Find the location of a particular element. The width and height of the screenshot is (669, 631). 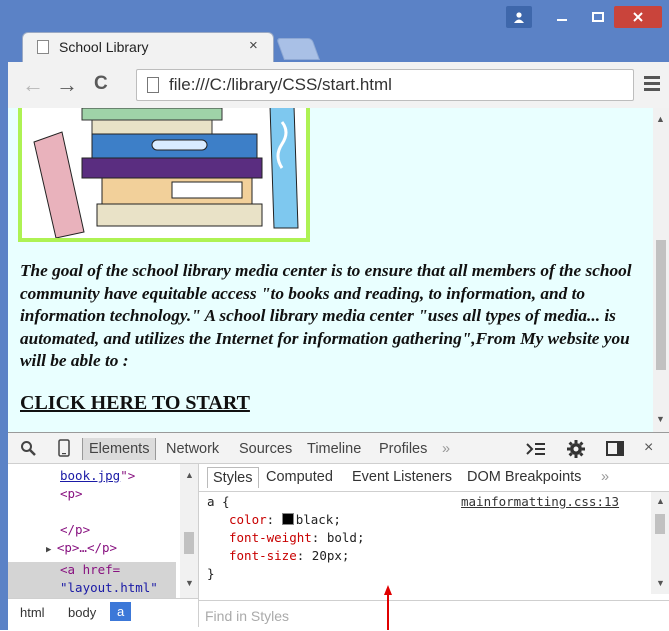

breadcrumb: html body a is located at coordinates (103, 612).